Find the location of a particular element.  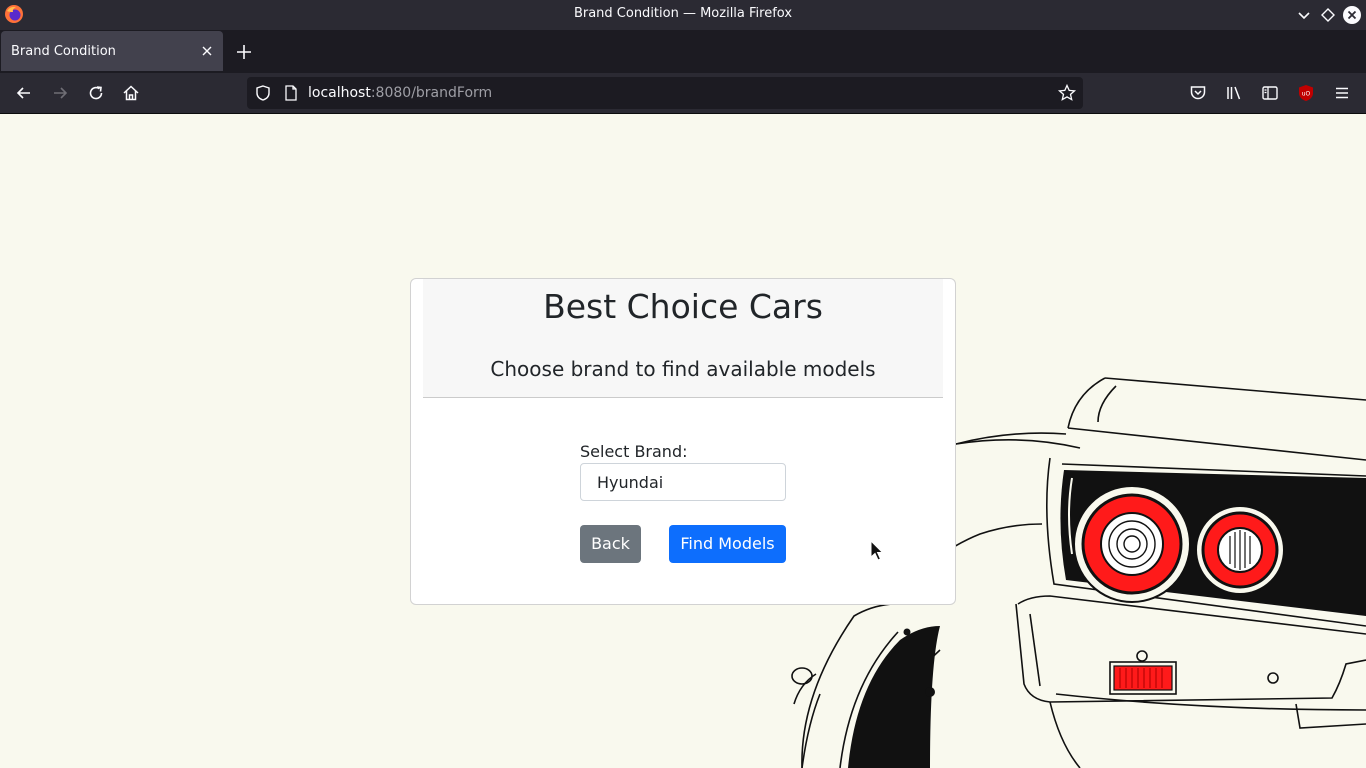

window-titlebar: Brand Condition — Mozilla Firefox is located at coordinates (683, 15).